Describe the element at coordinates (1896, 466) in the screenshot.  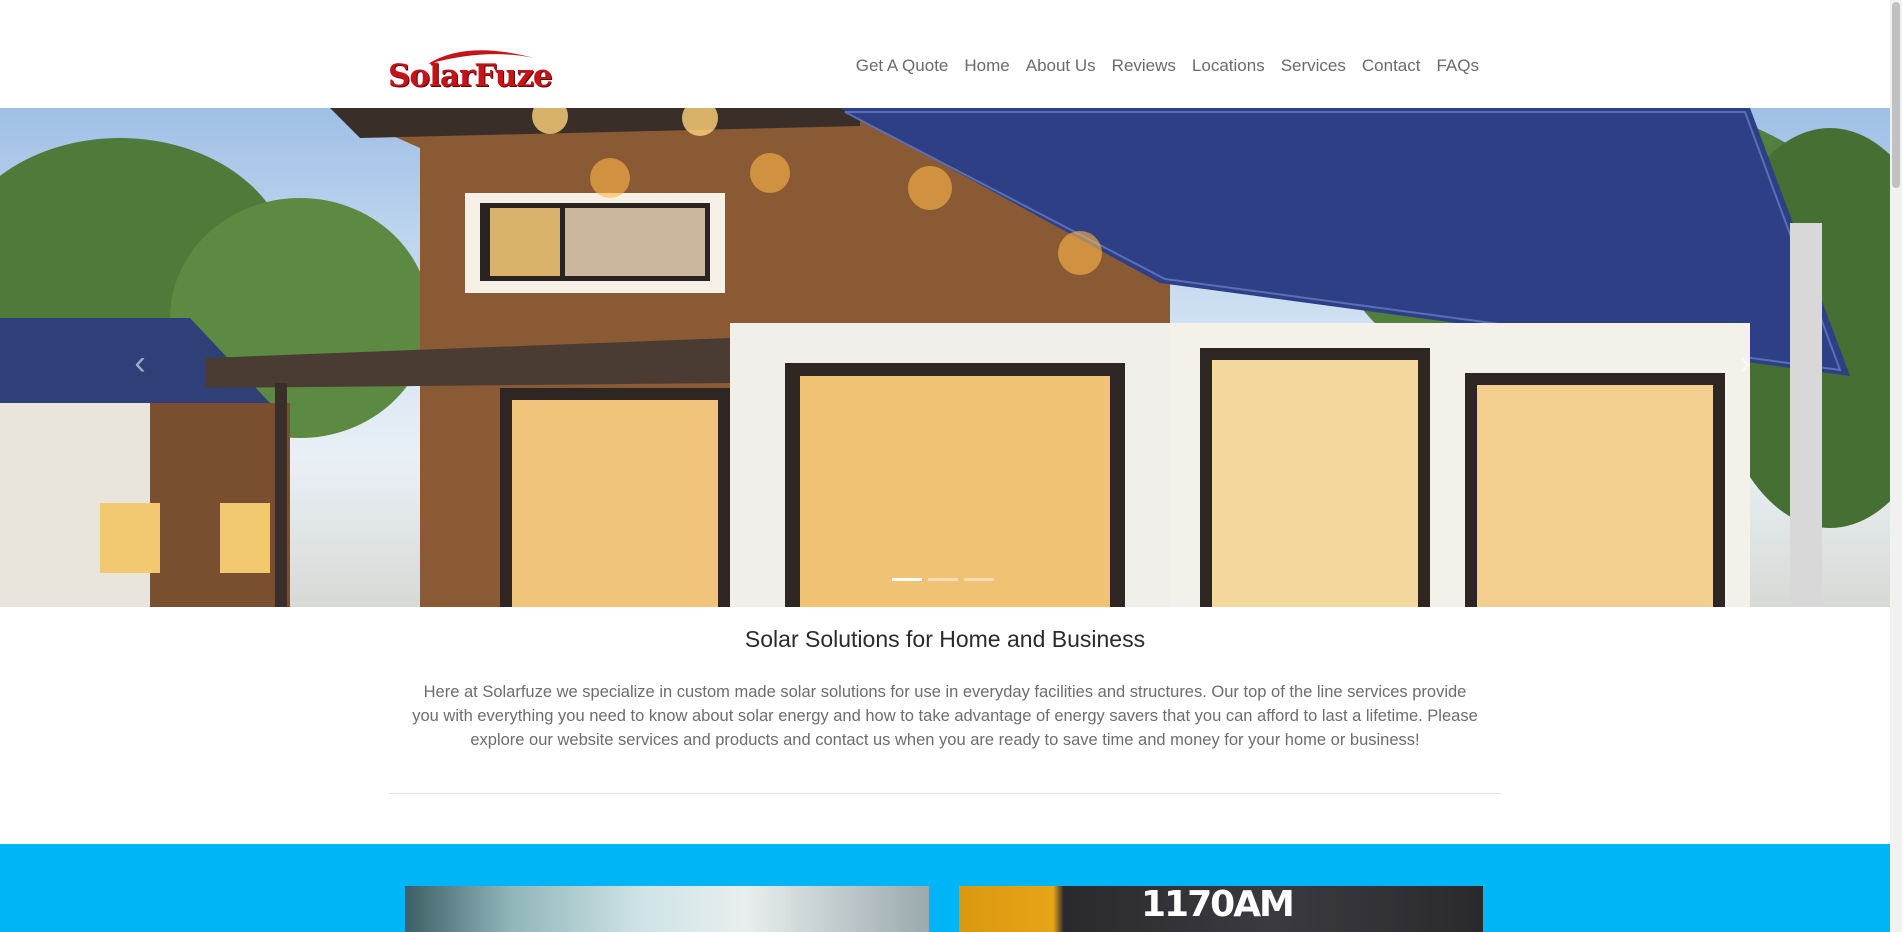
I see `page-scrollbar` at that location.